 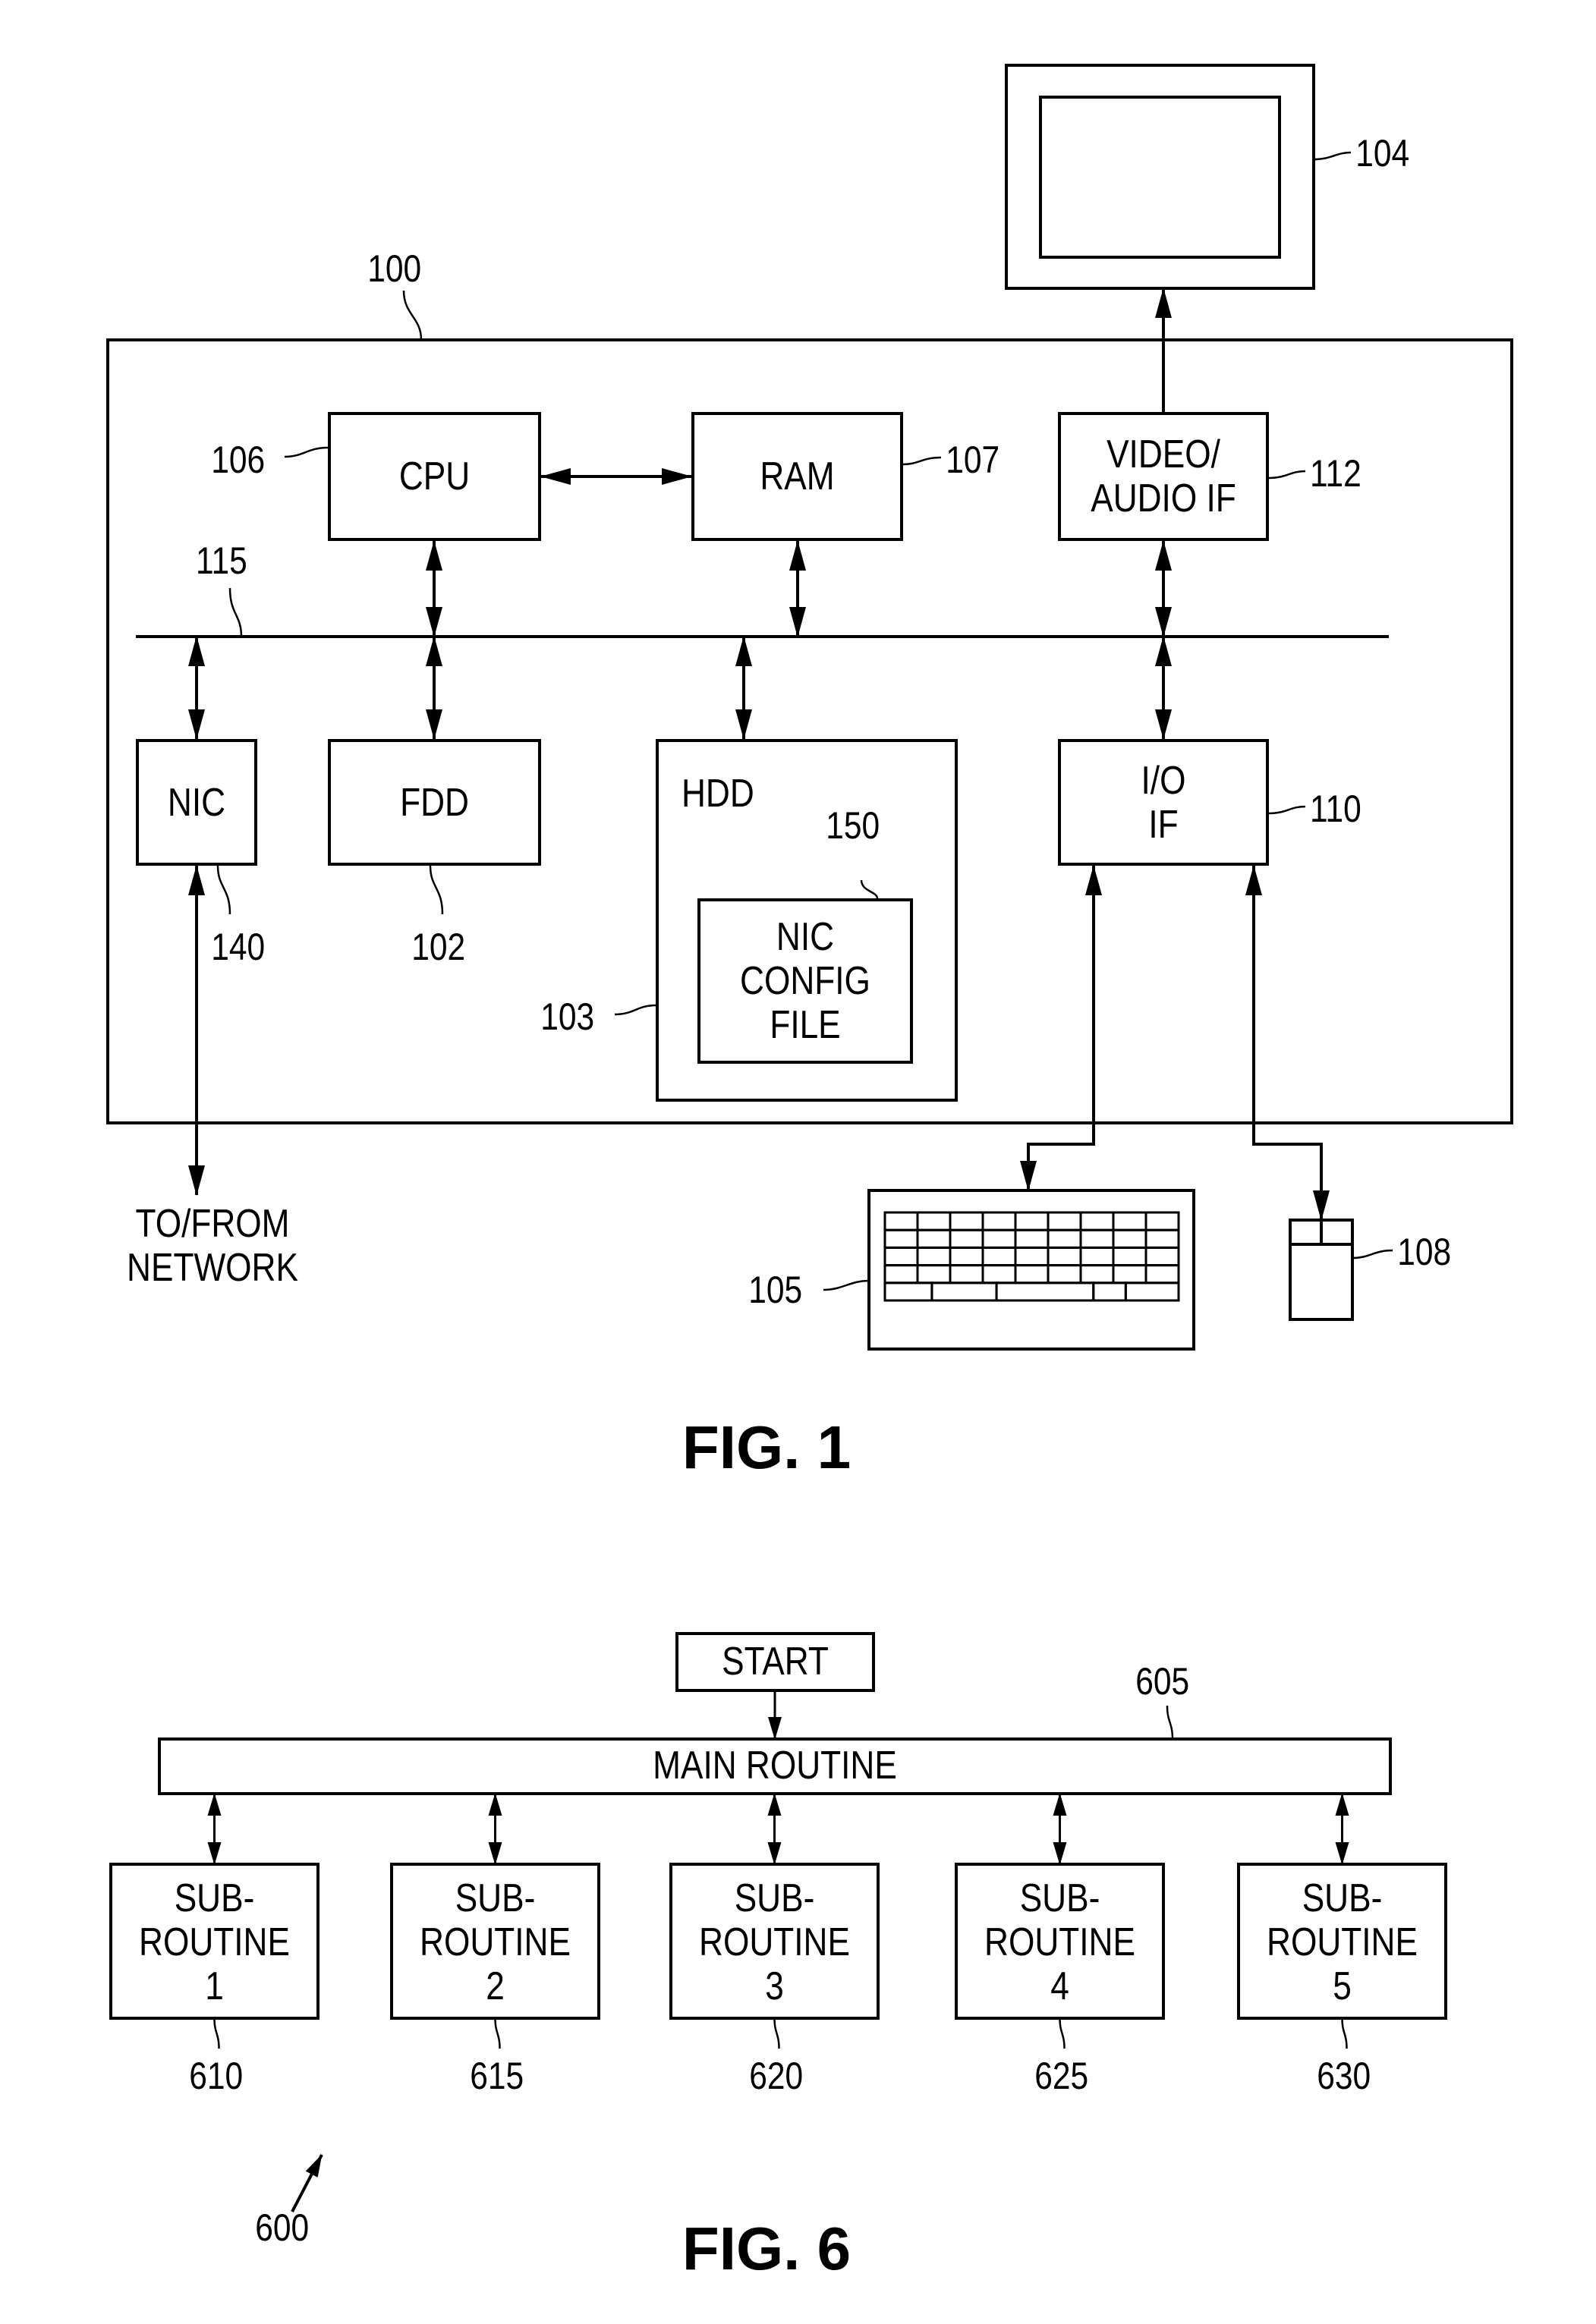 I want to click on fdd-box: FDD, so click(x=435, y=802).